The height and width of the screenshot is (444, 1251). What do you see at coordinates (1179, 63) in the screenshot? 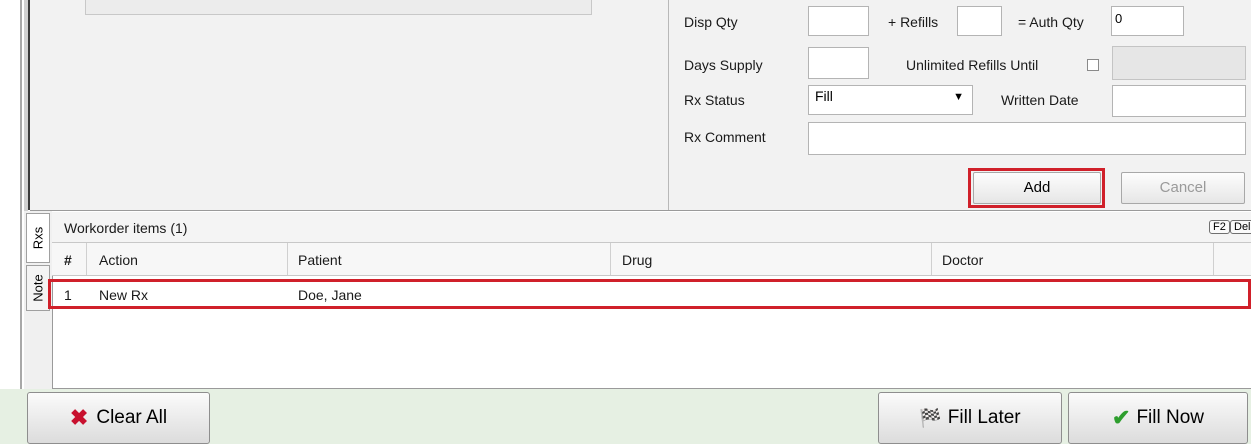
I see `unlimited-refills-date` at bounding box center [1179, 63].